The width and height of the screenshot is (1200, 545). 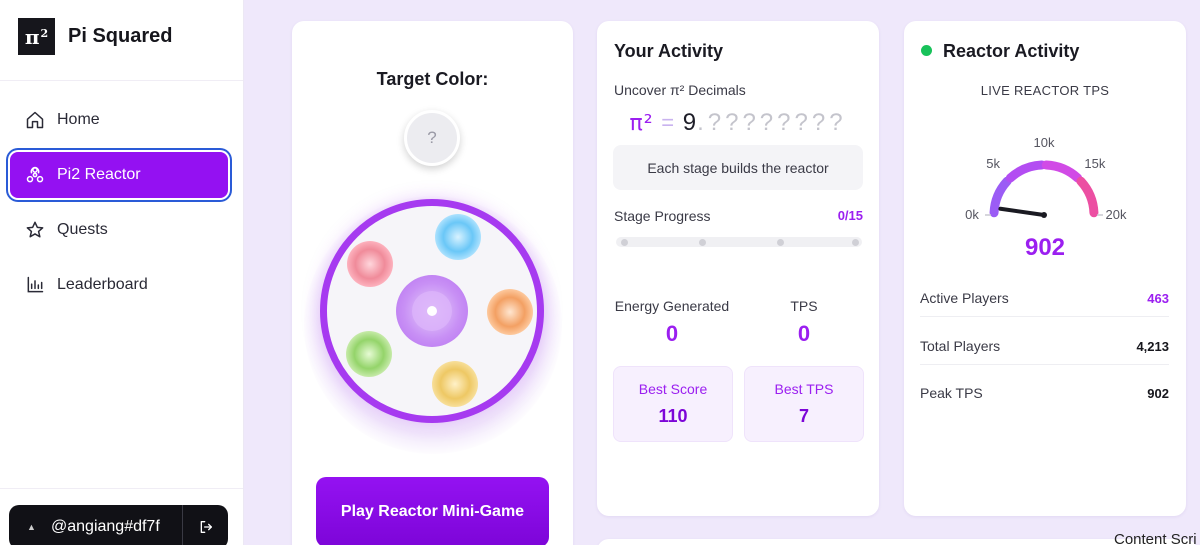 I want to click on content-scrim-label: Content Scri, so click(x=1155, y=538).